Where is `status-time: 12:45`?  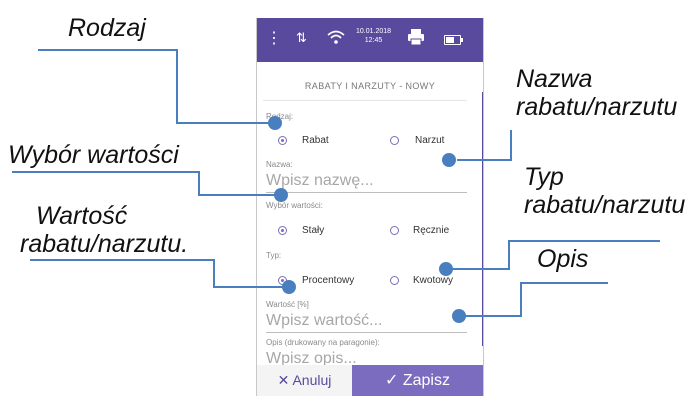
status-time: 12:45 is located at coordinates (373, 40).